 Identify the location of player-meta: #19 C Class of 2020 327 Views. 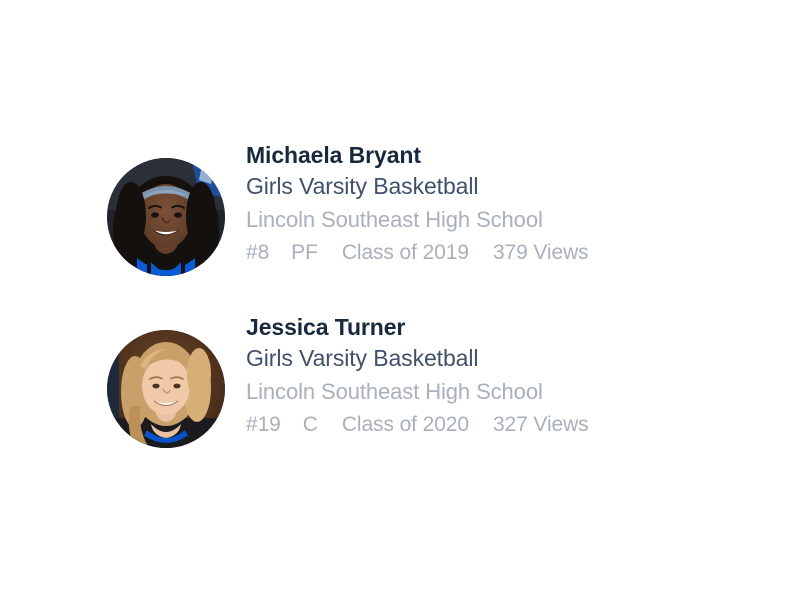
(417, 424).